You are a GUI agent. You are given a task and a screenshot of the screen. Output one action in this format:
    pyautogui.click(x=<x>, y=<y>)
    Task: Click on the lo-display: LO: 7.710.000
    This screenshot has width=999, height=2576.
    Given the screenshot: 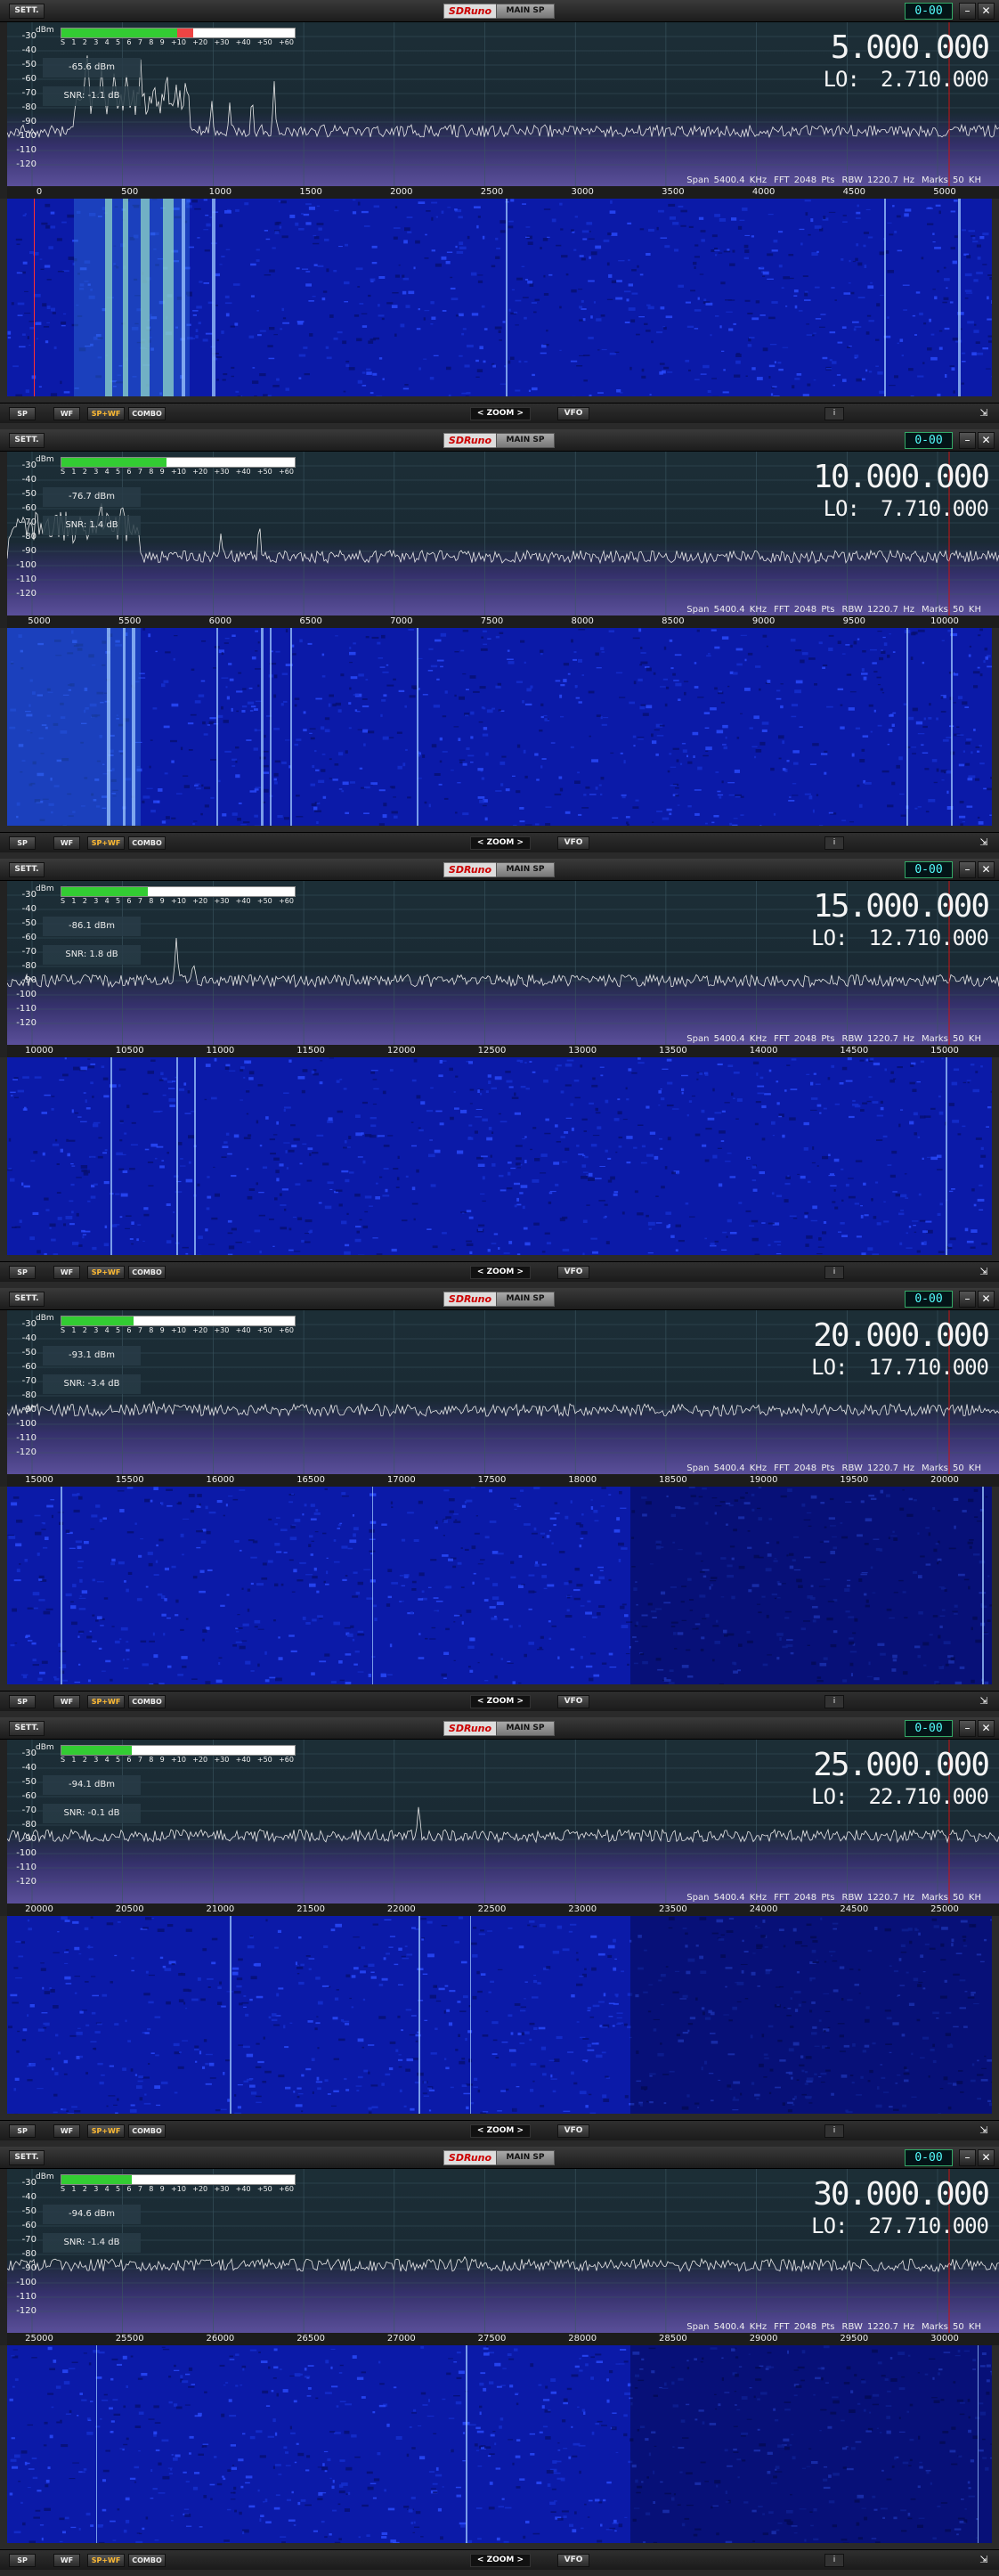 What is the action you would take?
    pyautogui.click(x=906, y=508)
    